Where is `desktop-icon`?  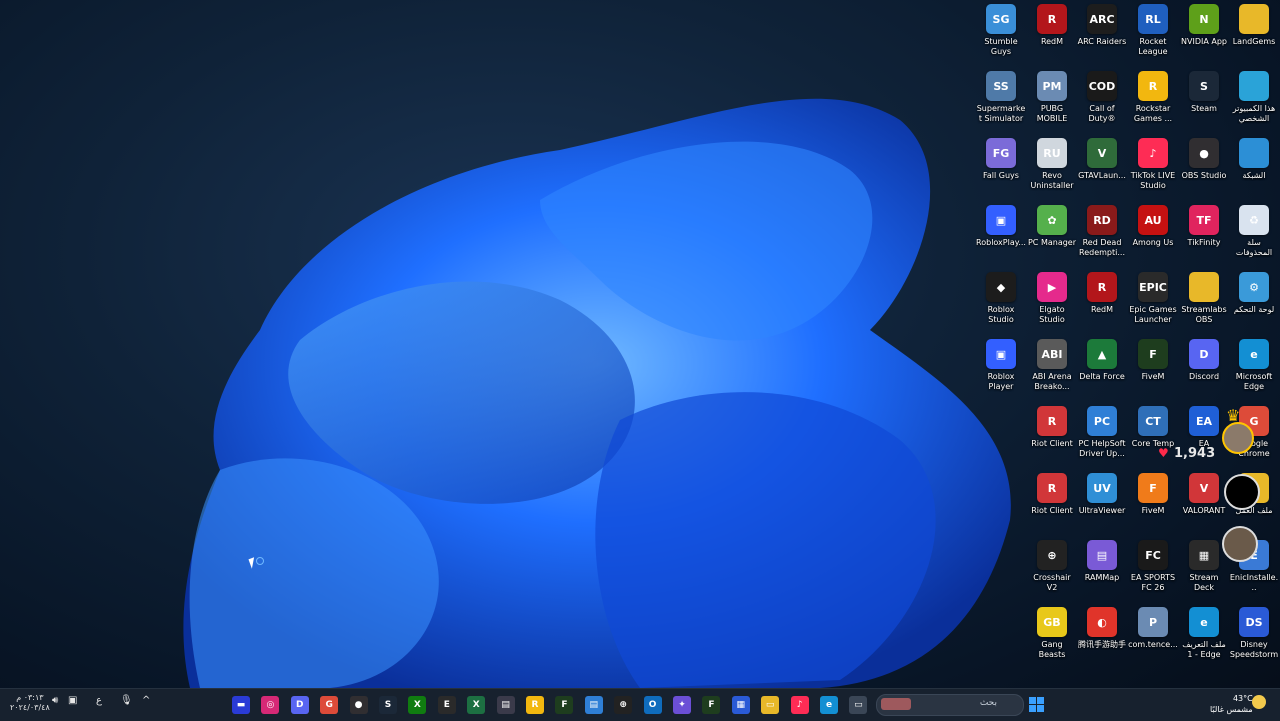 desktop-icon is located at coordinates (1001, 421).